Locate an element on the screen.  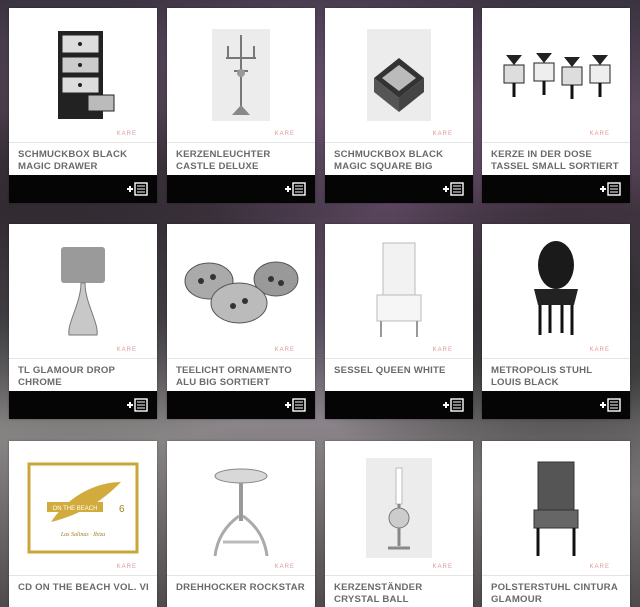
armchair-icon is located at coordinates (399, 289).